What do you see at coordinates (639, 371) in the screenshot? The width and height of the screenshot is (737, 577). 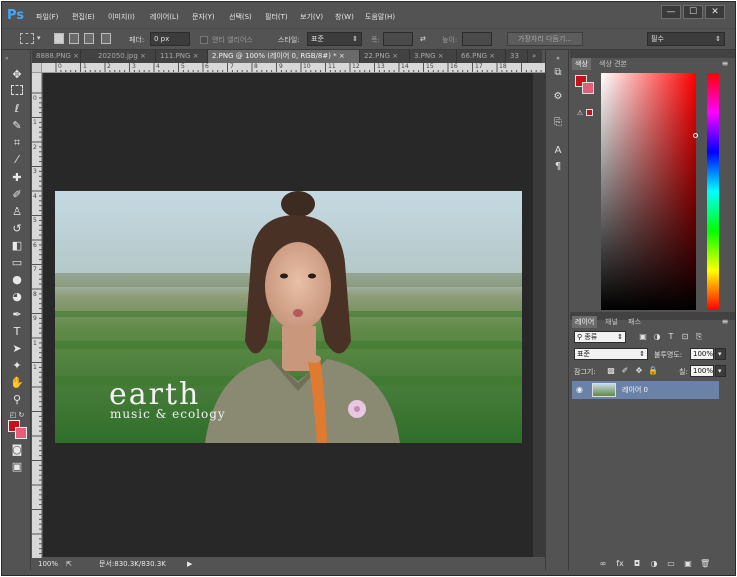 I see `lock-position-icon: ✥` at bounding box center [639, 371].